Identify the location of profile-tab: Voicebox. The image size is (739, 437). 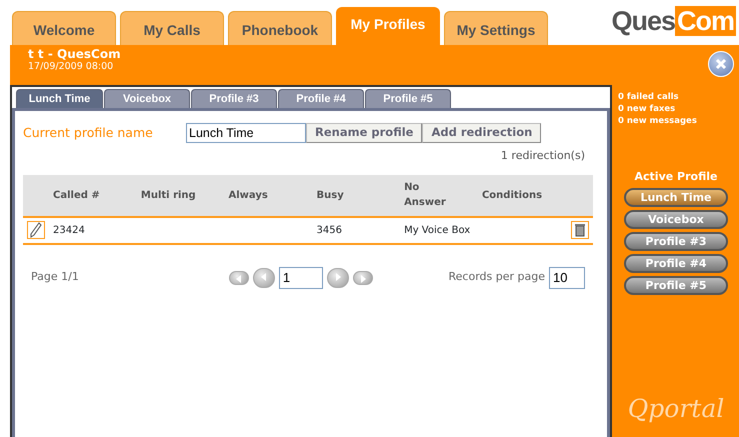
(147, 98).